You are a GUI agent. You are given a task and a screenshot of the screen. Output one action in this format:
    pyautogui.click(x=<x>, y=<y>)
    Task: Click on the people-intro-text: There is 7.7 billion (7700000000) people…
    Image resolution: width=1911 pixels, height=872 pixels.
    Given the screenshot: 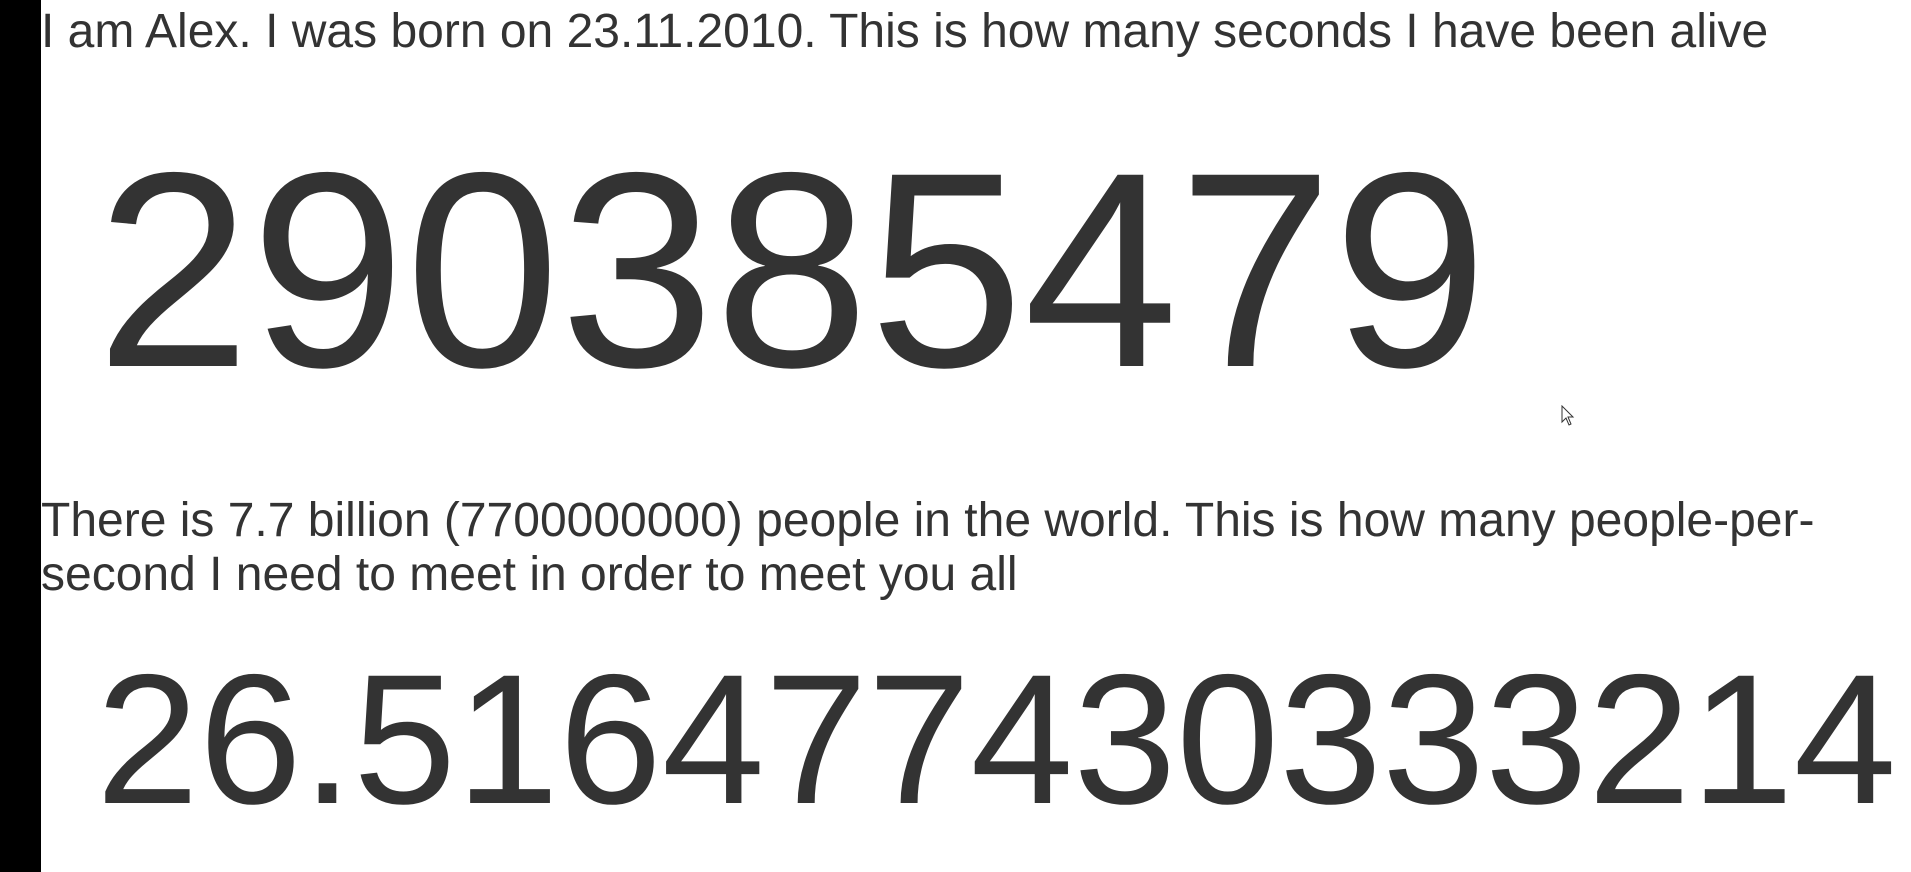 What is the action you would take?
    pyautogui.click(x=928, y=547)
    